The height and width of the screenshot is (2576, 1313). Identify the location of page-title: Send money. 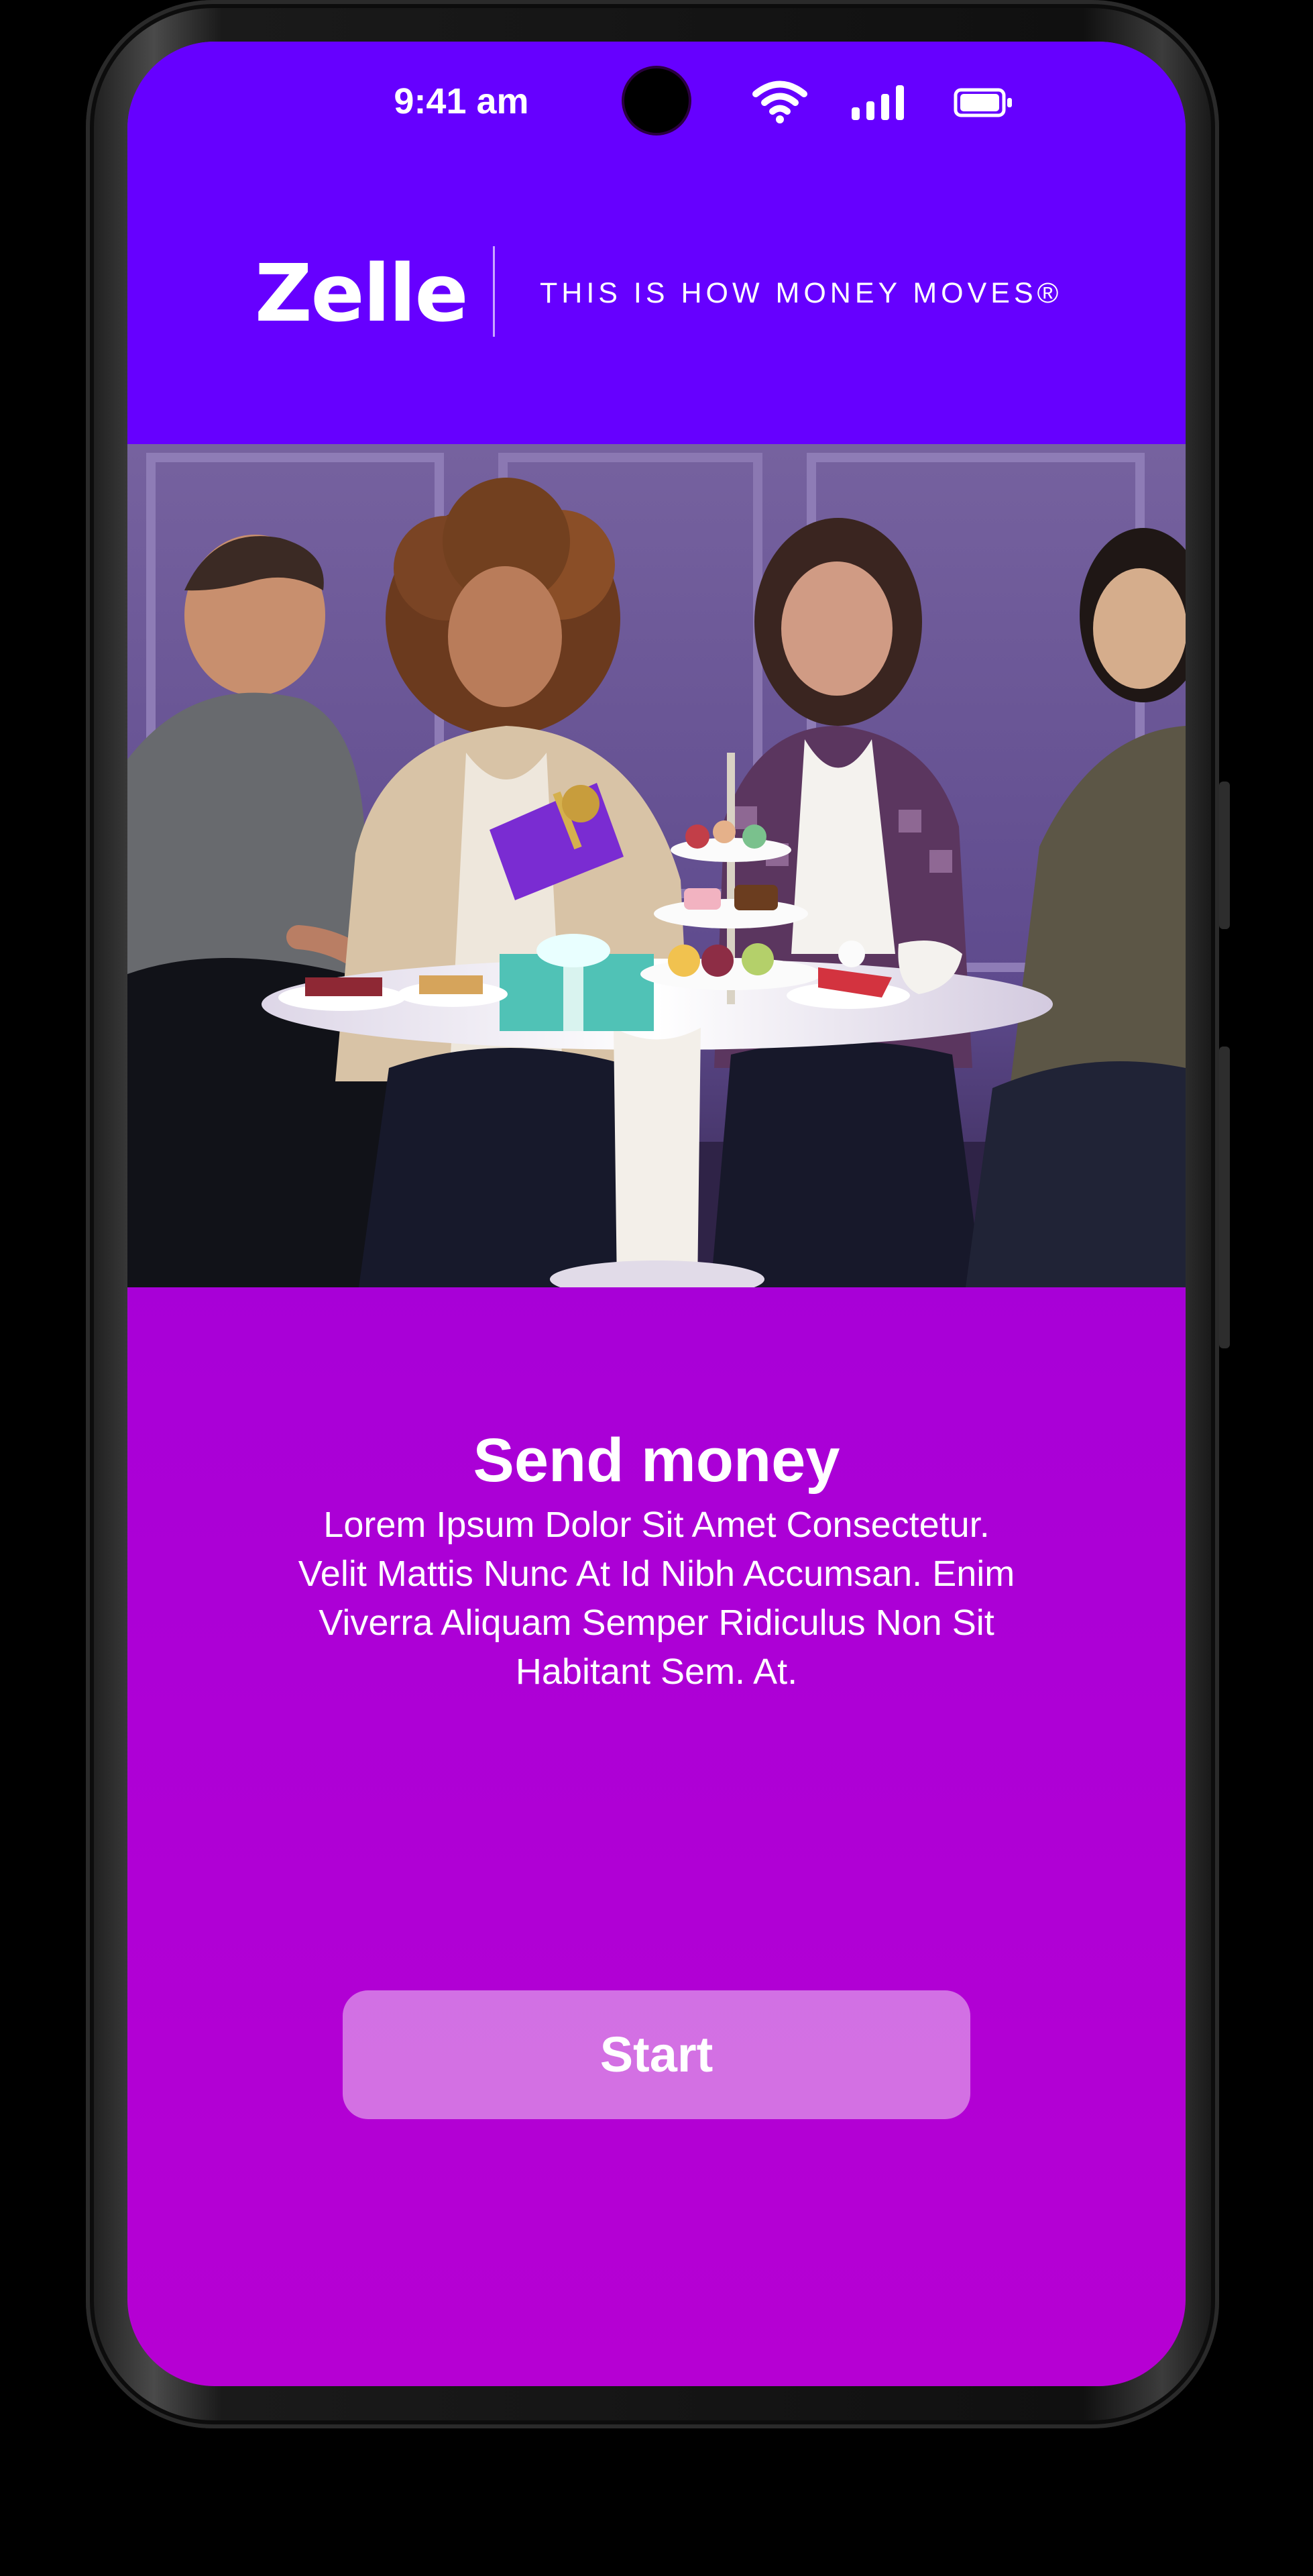
(656, 1460).